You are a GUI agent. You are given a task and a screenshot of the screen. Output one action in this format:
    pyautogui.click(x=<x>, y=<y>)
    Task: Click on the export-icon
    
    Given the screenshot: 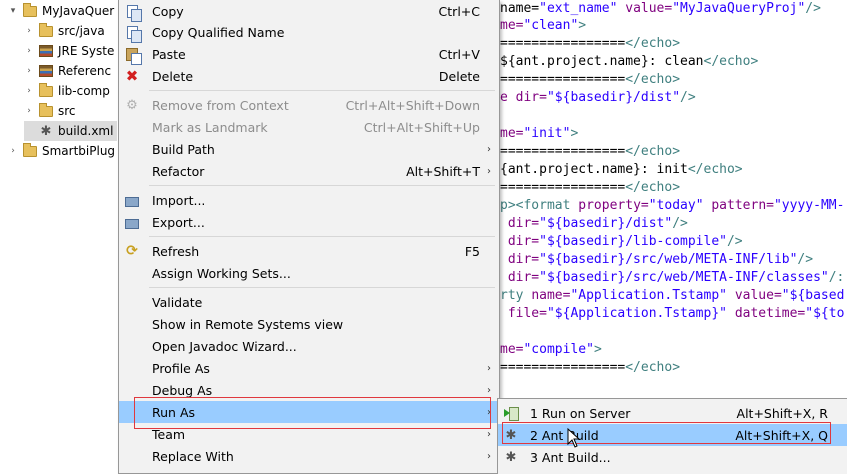 What is the action you would take?
    pyautogui.click(x=132, y=222)
    